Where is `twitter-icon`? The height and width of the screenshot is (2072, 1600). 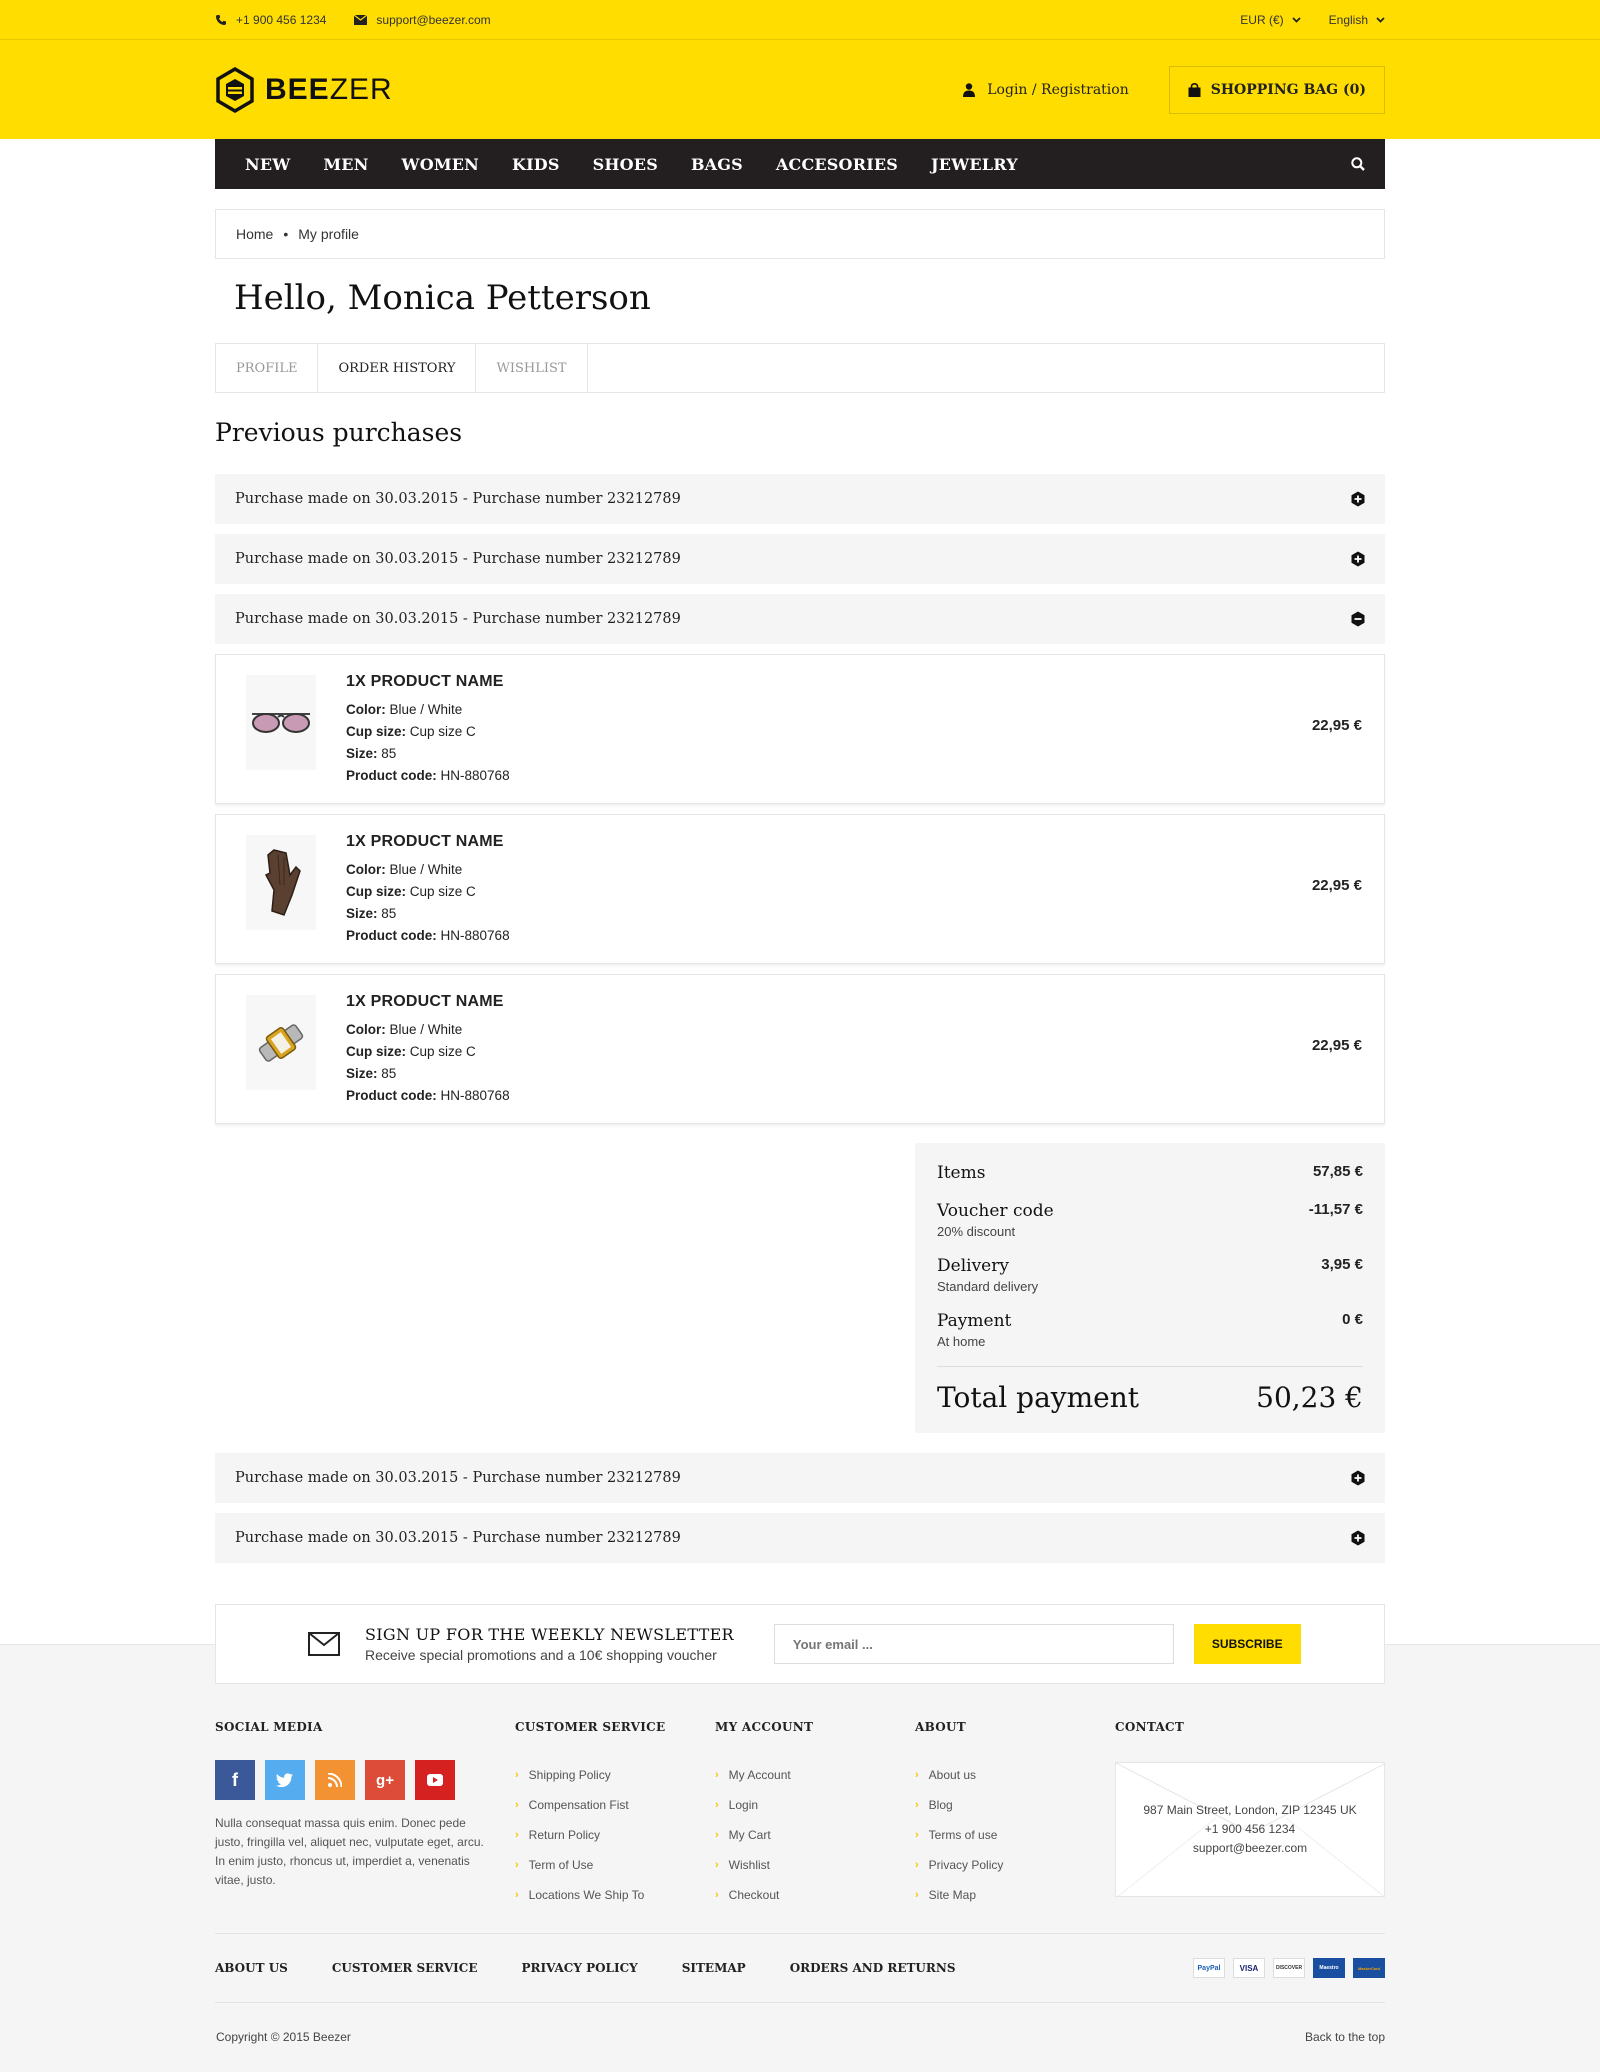 twitter-icon is located at coordinates (284, 1779).